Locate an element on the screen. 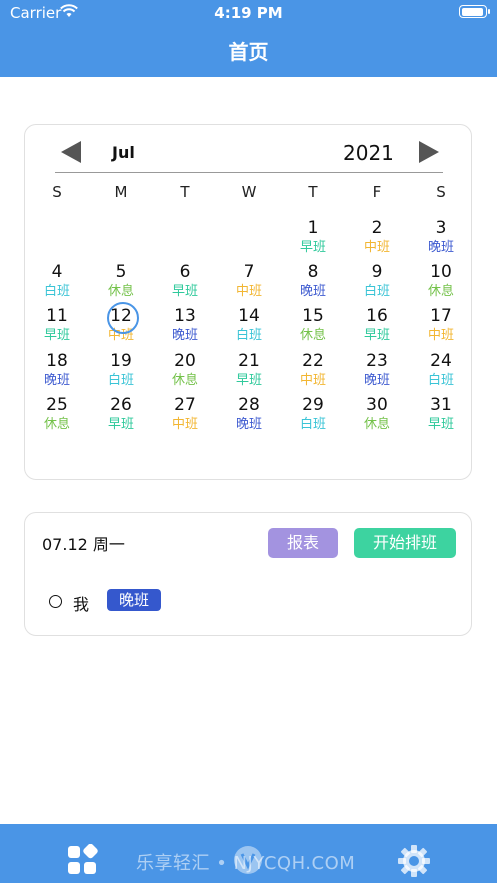 The image size is (497, 883). day-number: 28 is located at coordinates (249, 405).